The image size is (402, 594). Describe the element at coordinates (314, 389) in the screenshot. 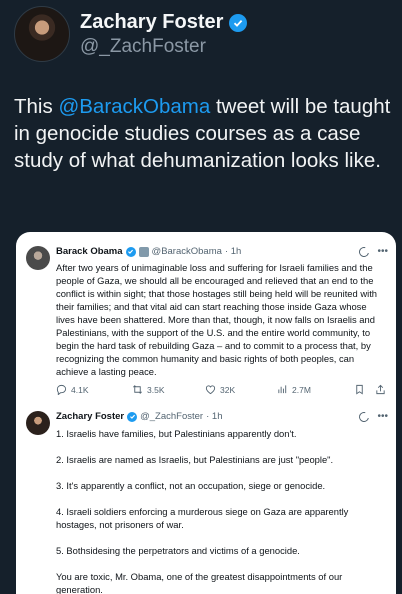

I see `views-button: 2.7M` at that location.